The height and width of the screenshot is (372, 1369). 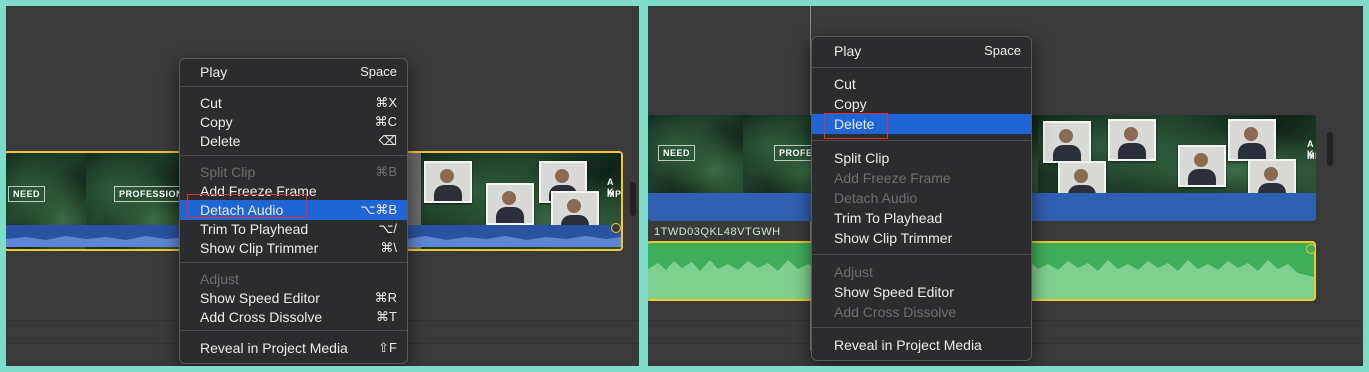 What do you see at coordinates (385, 297) in the screenshot?
I see `menu-item-shortcut: ⌘R` at bounding box center [385, 297].